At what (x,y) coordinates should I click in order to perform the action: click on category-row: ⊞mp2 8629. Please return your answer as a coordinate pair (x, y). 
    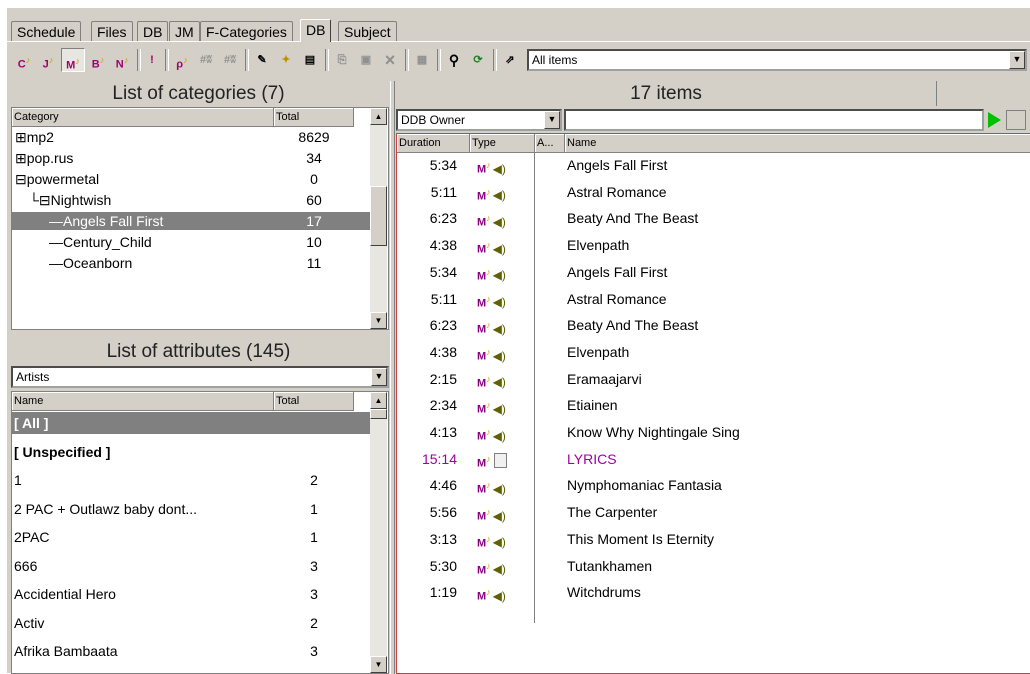
    Looking at the image, I should click on (191, 137).